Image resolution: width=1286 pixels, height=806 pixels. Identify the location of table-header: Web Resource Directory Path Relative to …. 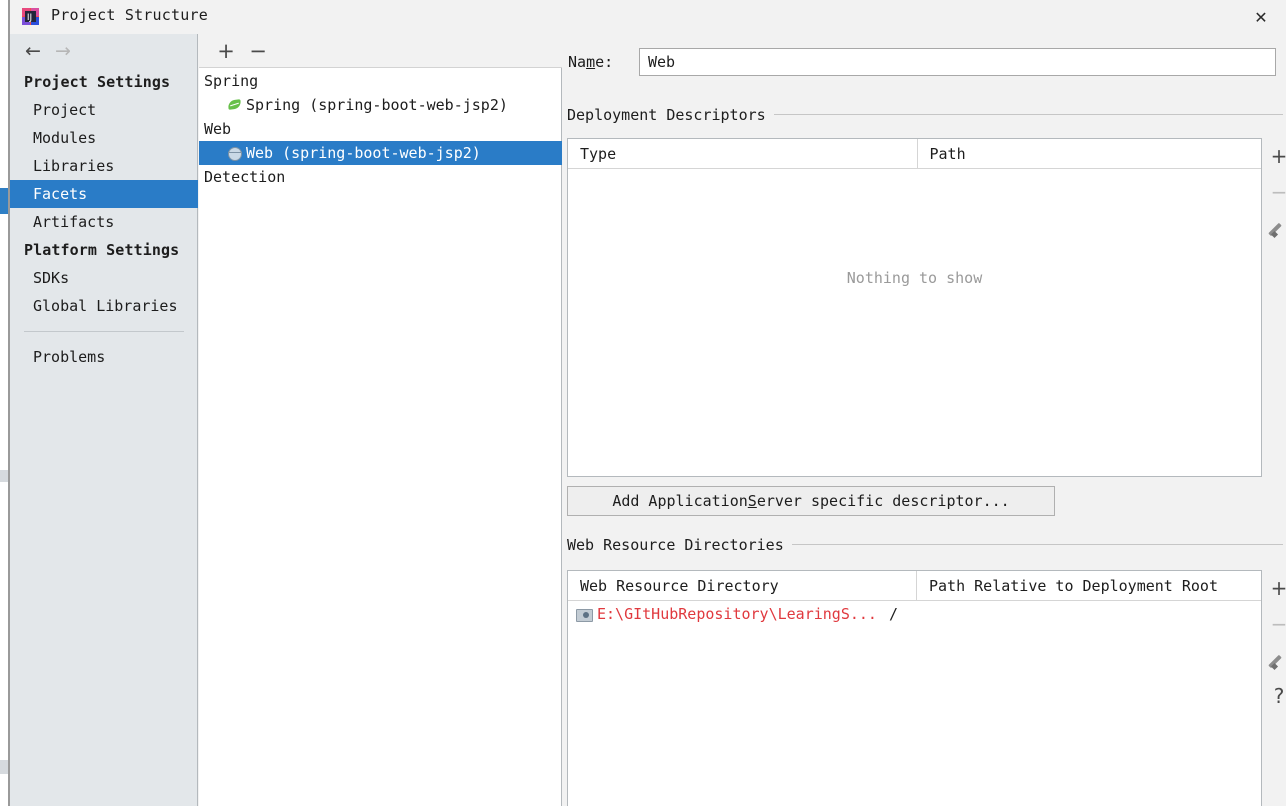
(914, 585).